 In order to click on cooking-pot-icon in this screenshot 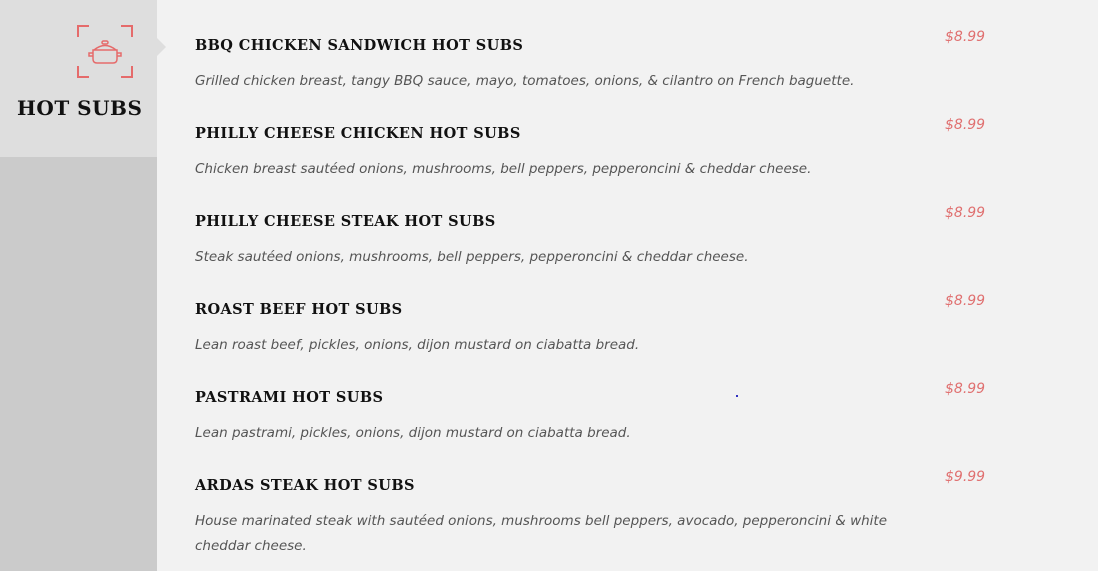, I will do `click(105, 51)`.